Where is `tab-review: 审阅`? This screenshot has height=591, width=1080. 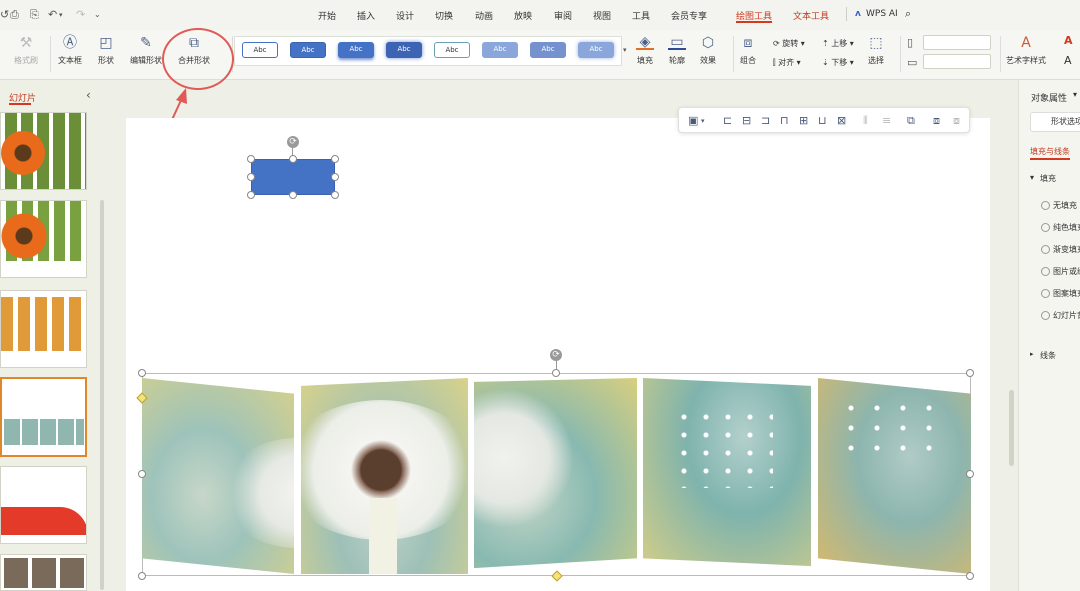 tab-review: 审阅 is located at coordinates (563, 15).